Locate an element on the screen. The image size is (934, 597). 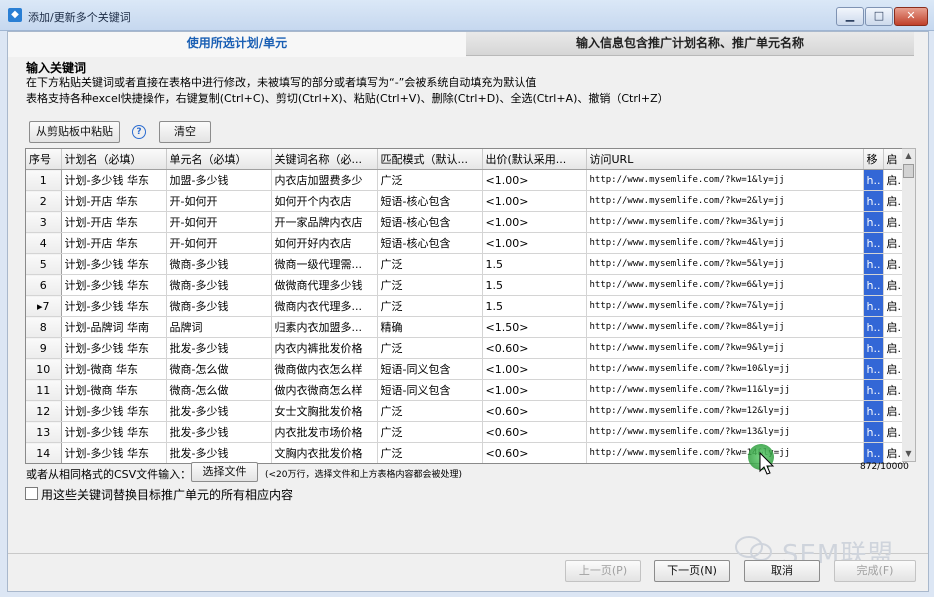
cell-keyword: 微商做内衣怎么样 is located at coordinates (324, 369).